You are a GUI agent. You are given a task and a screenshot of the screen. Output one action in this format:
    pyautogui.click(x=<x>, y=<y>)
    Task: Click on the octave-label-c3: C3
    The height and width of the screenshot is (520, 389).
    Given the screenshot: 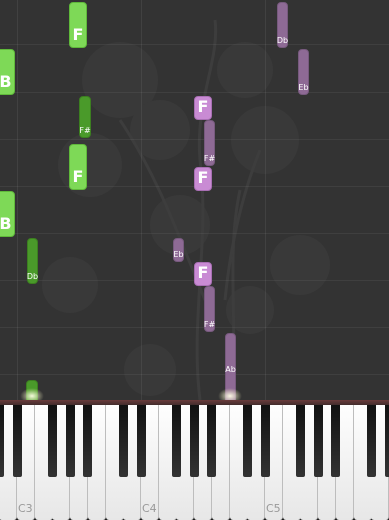 What is the action you would take?
    pyautogui.click(x=25, y=508)
    